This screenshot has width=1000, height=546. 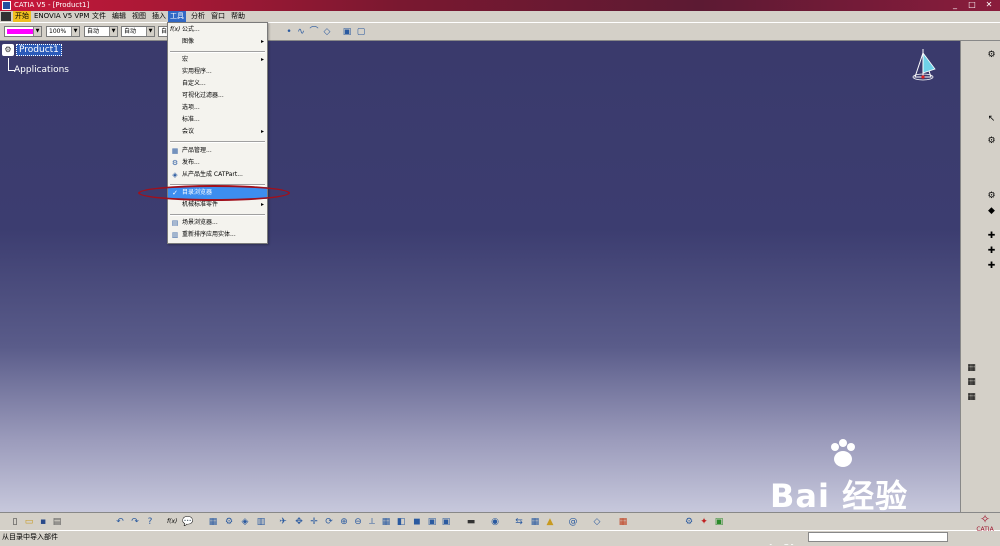 I want to click on save-icon: ▪, so click(x=43, y=522).